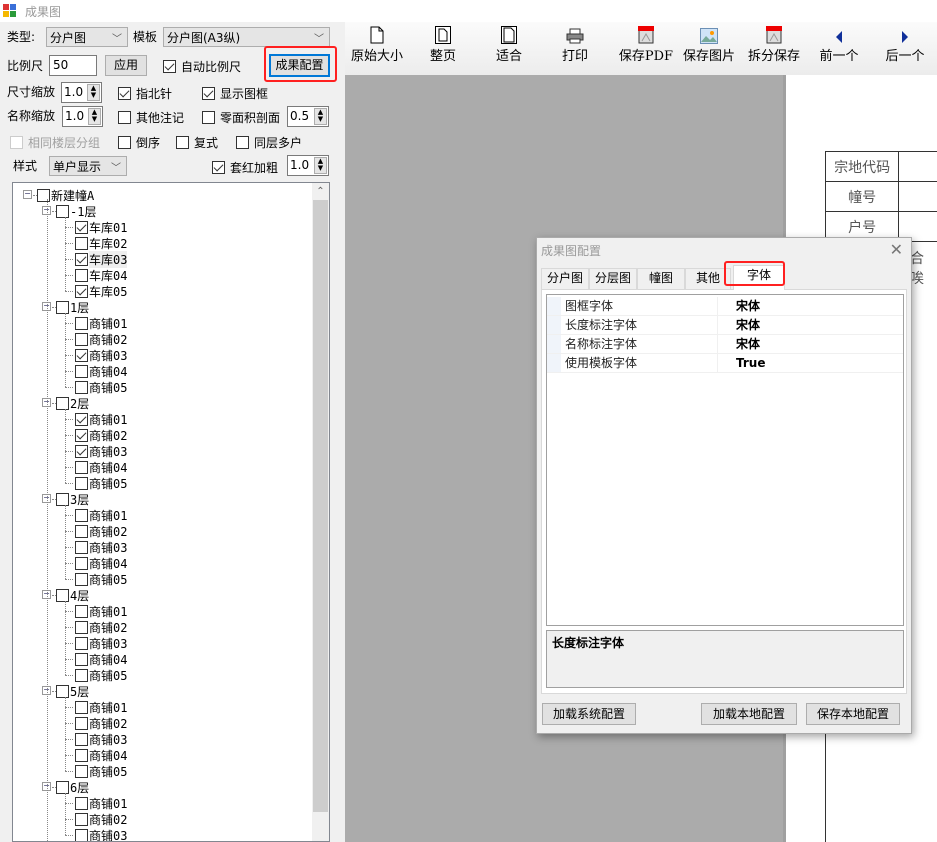 Image resolution: width=937 pixels, height=842 pixels. I want to click on template-select: 分户图(A3纵) ﹀, so click(246, 37).